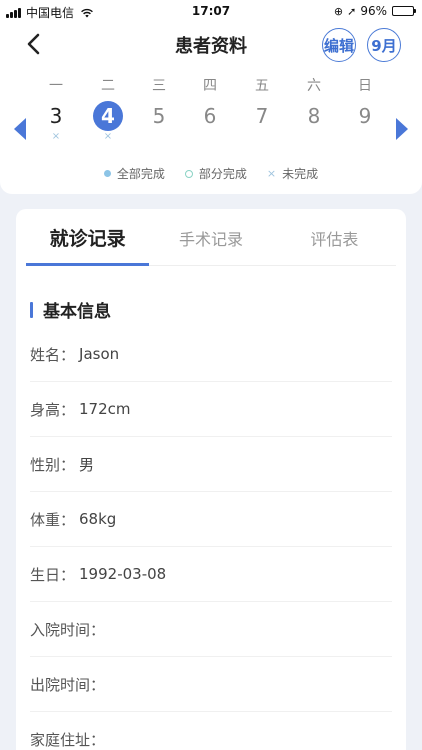 The height and width of the screenshot is (750, 422). I want to click on next-week-arrow-icon, so click(402, 129).